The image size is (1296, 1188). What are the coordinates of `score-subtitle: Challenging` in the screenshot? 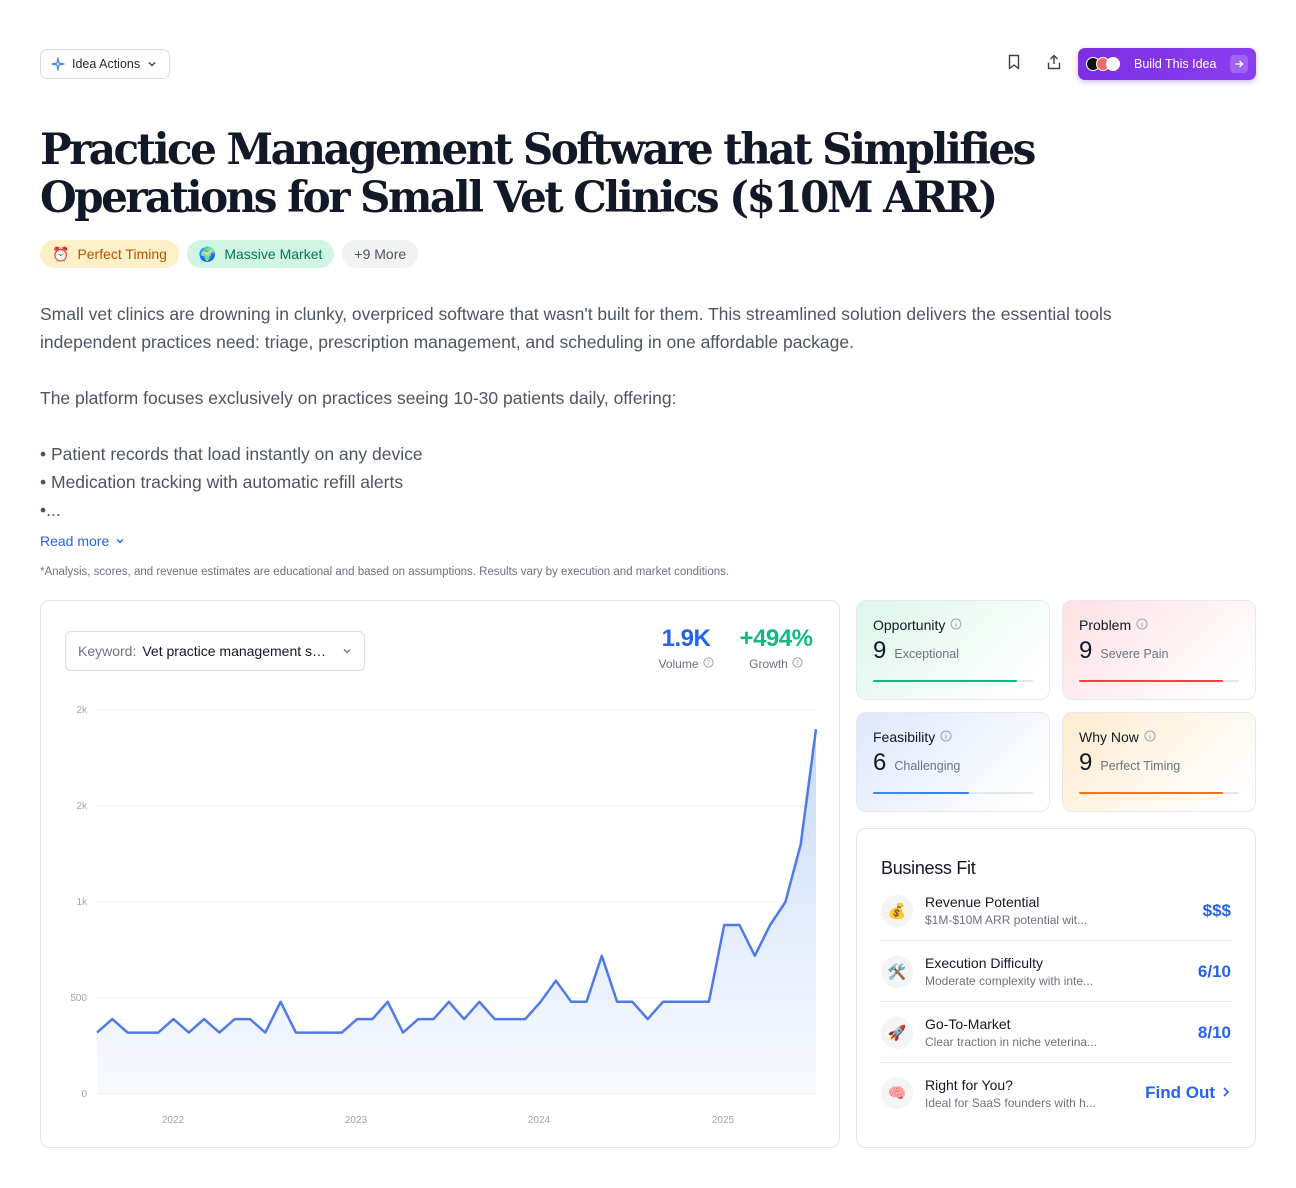 It's located at (927, 766).